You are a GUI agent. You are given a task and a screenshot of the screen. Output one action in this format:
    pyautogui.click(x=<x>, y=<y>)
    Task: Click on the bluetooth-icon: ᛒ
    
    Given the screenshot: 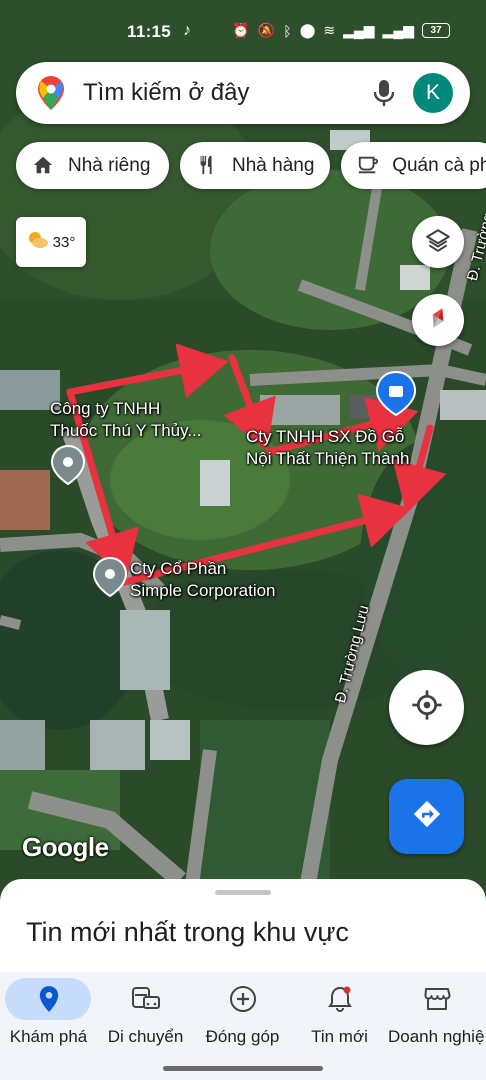 What is the action you would take?
    pyautogui.click(x=287, y=30)
    